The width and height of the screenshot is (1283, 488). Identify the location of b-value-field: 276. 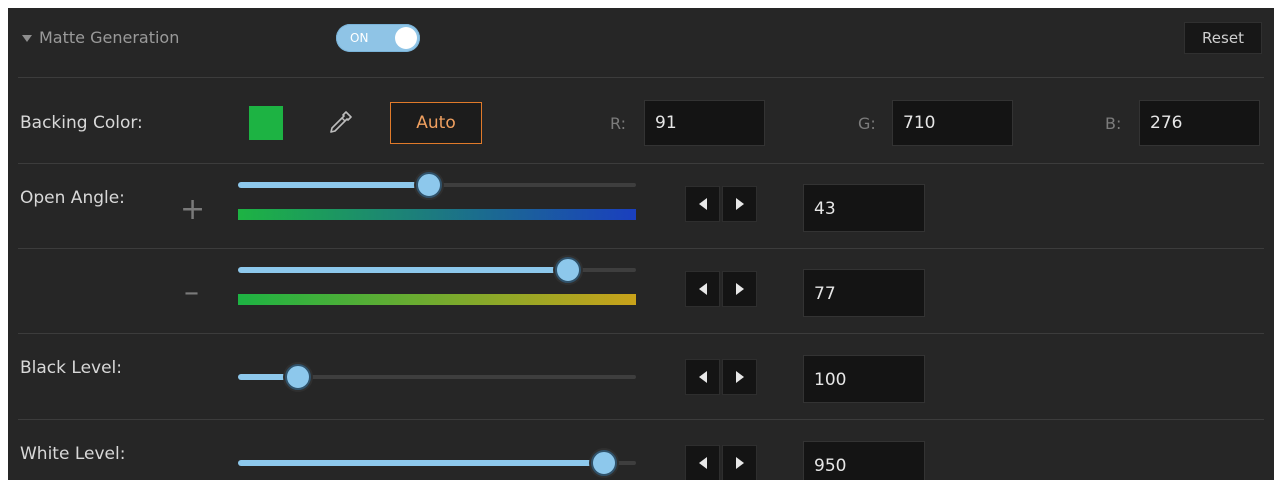
(1199, 123).